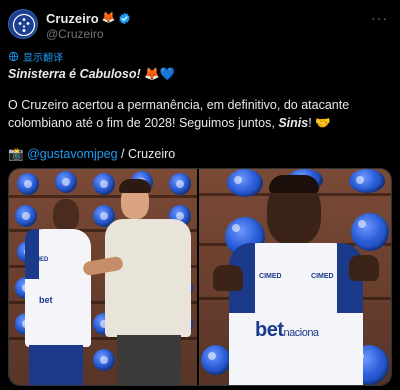  I want to click on tweet-body-italic: Sinis, so click(293, 123).